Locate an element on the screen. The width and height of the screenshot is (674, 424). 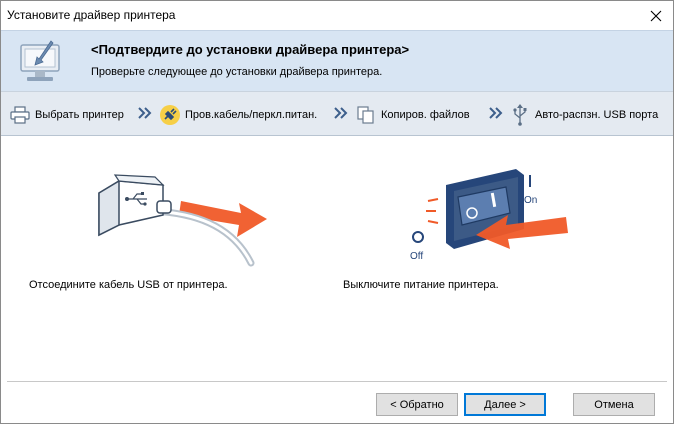
usb-icon is located at coordinates (520, 114).